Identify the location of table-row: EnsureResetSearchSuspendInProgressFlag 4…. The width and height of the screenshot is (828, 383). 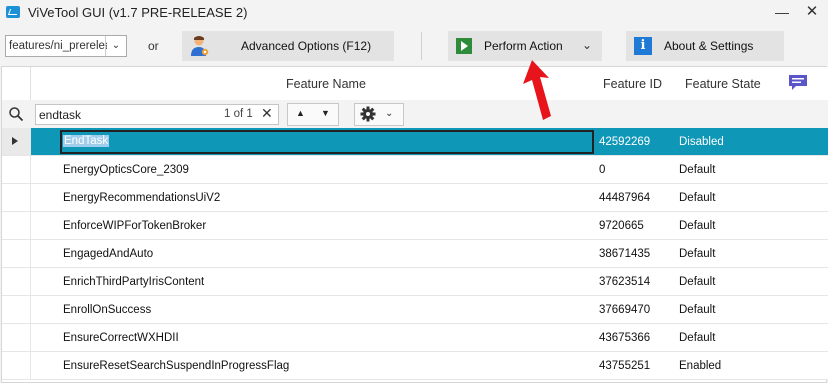
(415, 366).